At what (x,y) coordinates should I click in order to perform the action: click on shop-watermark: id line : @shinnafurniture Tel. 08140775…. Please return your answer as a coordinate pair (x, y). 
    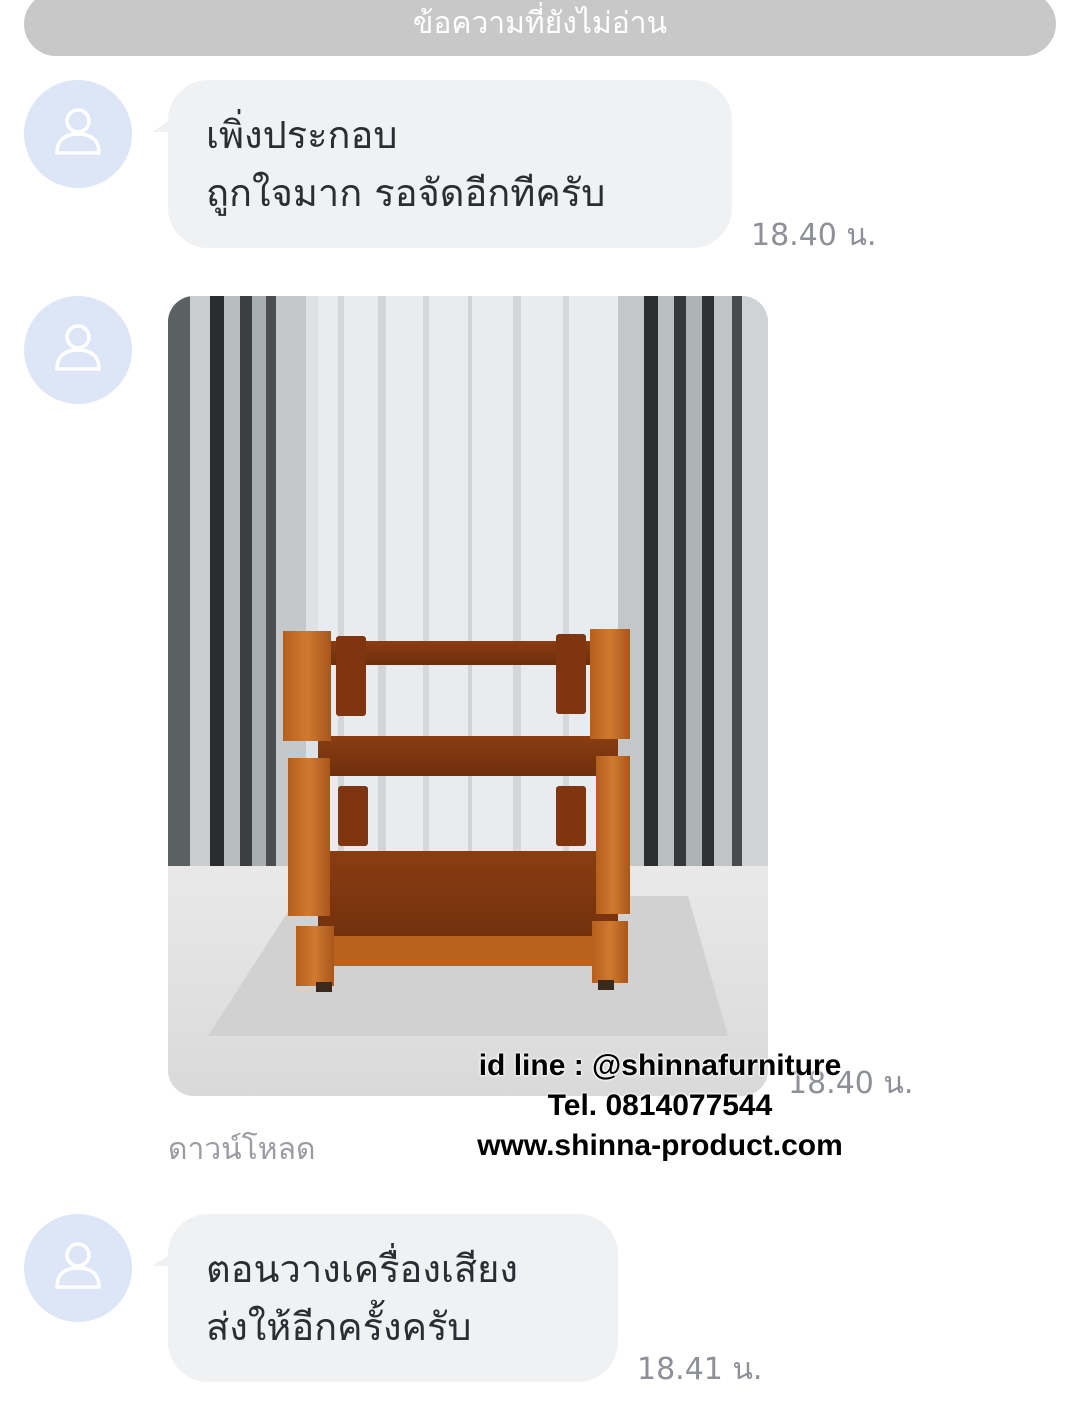
    Looking at the image, I should click on (660, 1106).